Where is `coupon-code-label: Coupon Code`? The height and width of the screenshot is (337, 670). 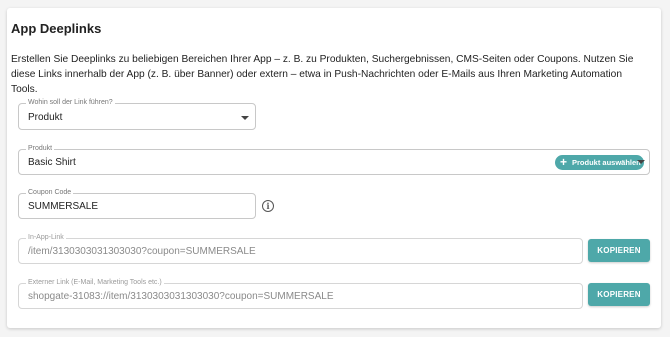 coupon-code-label: Coupon Code is located at coordinates (50, 193).